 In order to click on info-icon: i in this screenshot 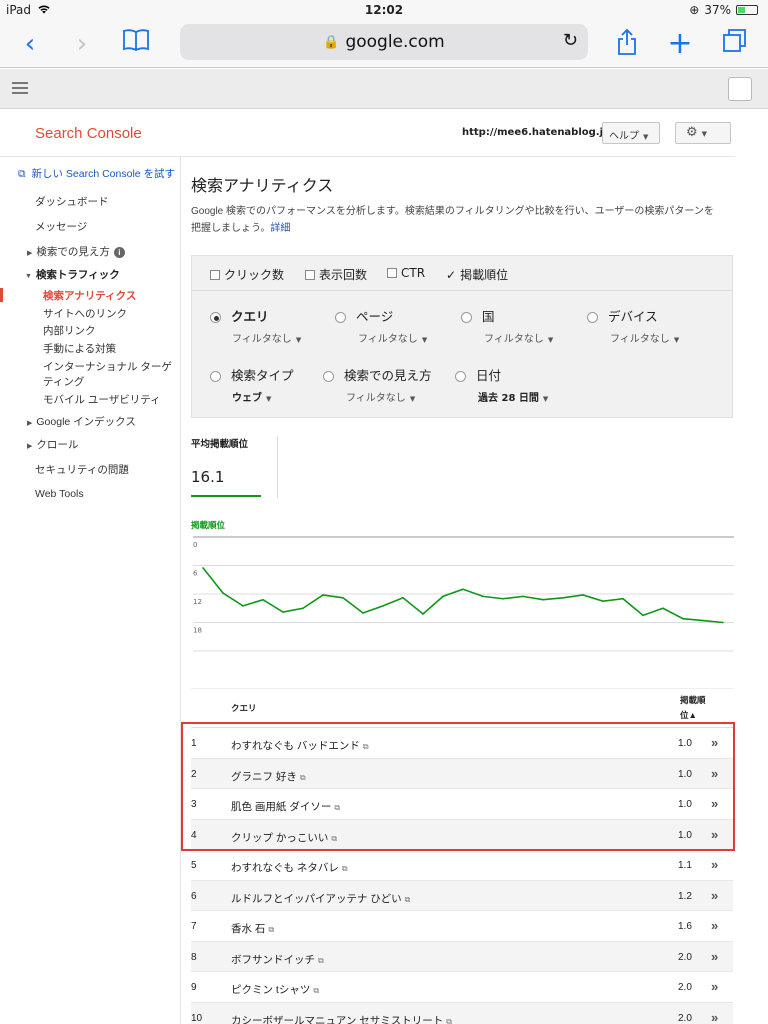, I will do `click(119, 252)`.